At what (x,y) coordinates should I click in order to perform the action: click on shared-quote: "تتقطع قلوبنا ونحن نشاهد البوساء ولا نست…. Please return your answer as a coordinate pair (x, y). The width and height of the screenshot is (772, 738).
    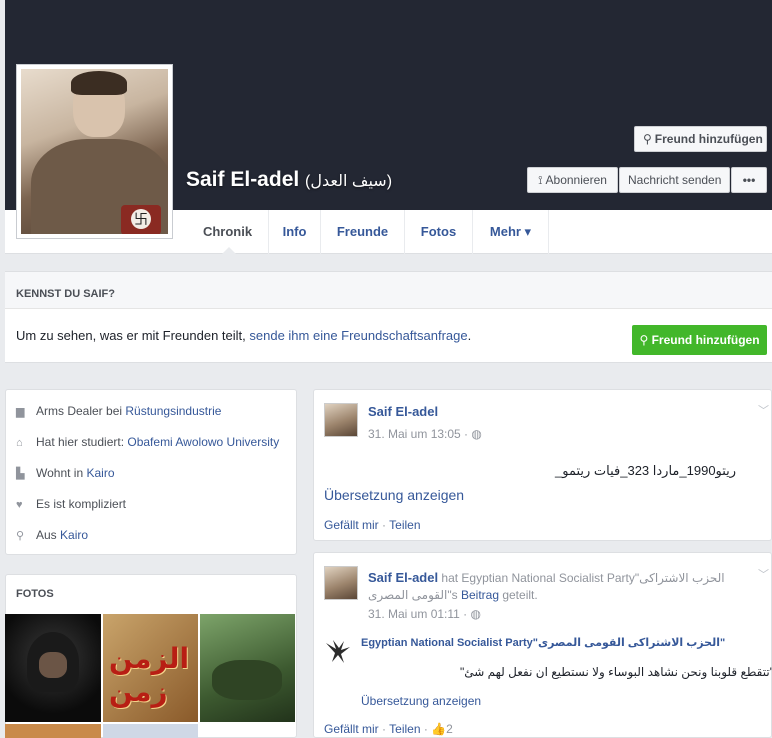
    Looking at the image, I should click on (616, 672).